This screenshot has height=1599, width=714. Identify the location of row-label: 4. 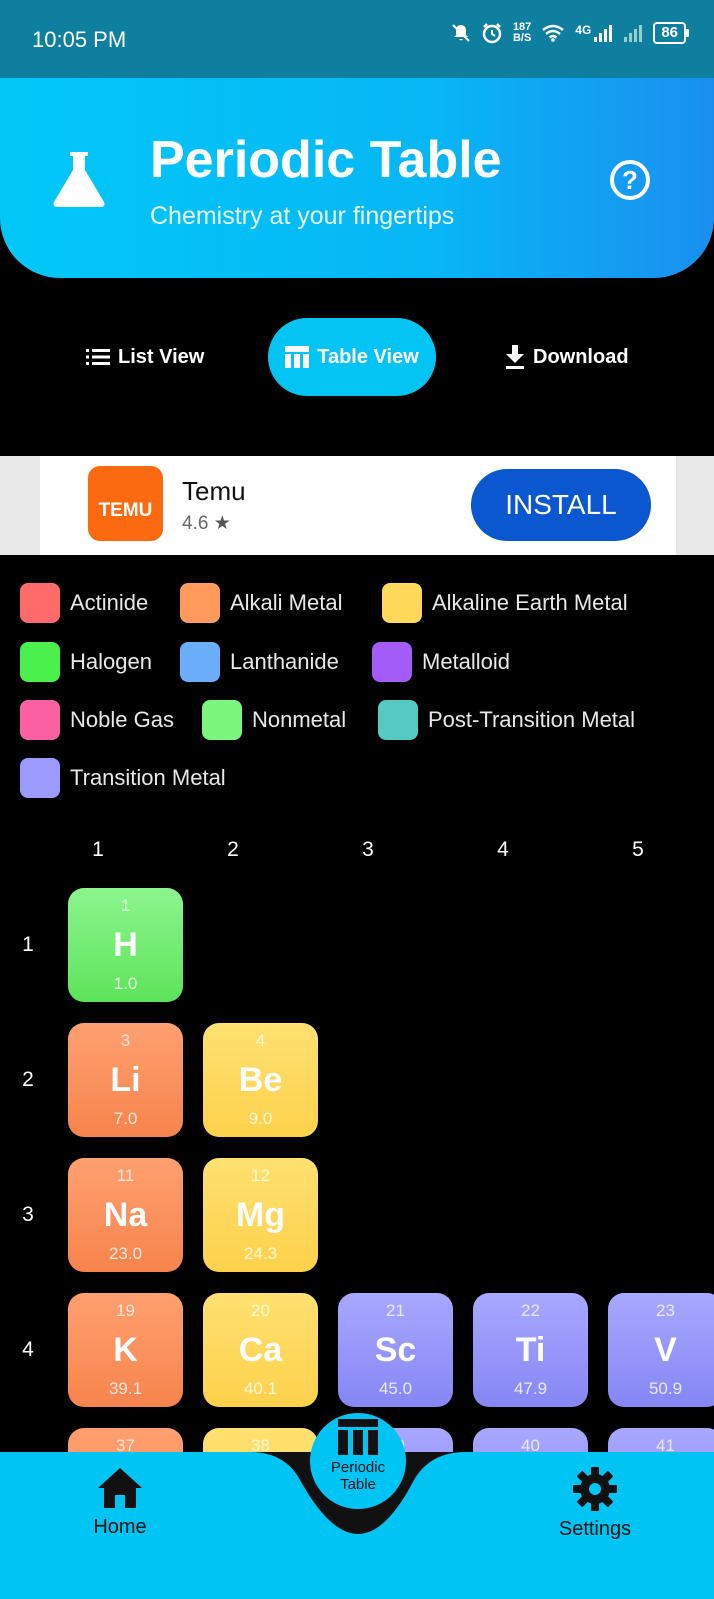
(28, 1349).